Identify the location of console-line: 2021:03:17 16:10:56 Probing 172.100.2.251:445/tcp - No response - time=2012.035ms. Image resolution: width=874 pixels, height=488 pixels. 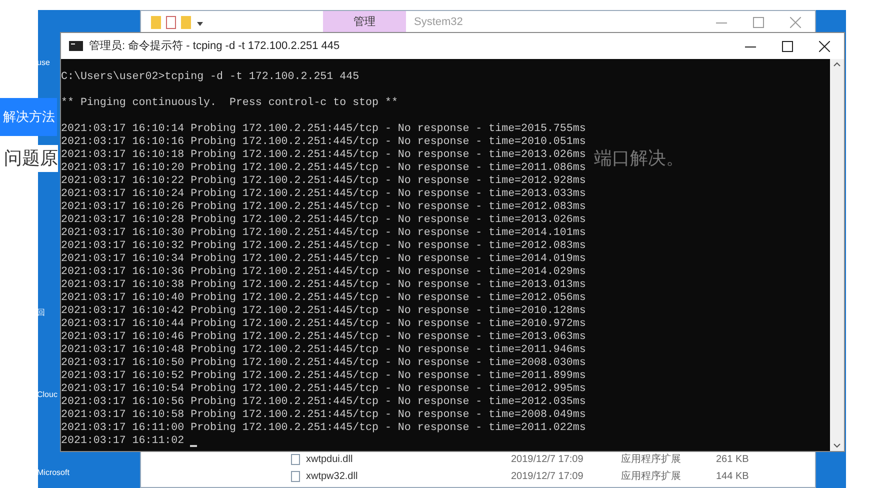
(323, 402).